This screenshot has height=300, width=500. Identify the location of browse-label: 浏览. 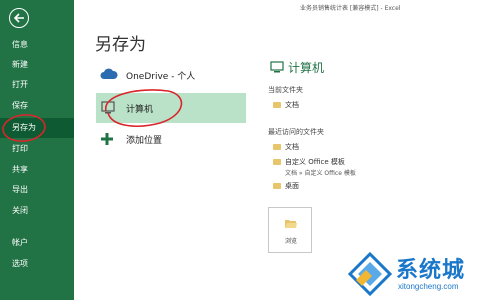
(290, 241).